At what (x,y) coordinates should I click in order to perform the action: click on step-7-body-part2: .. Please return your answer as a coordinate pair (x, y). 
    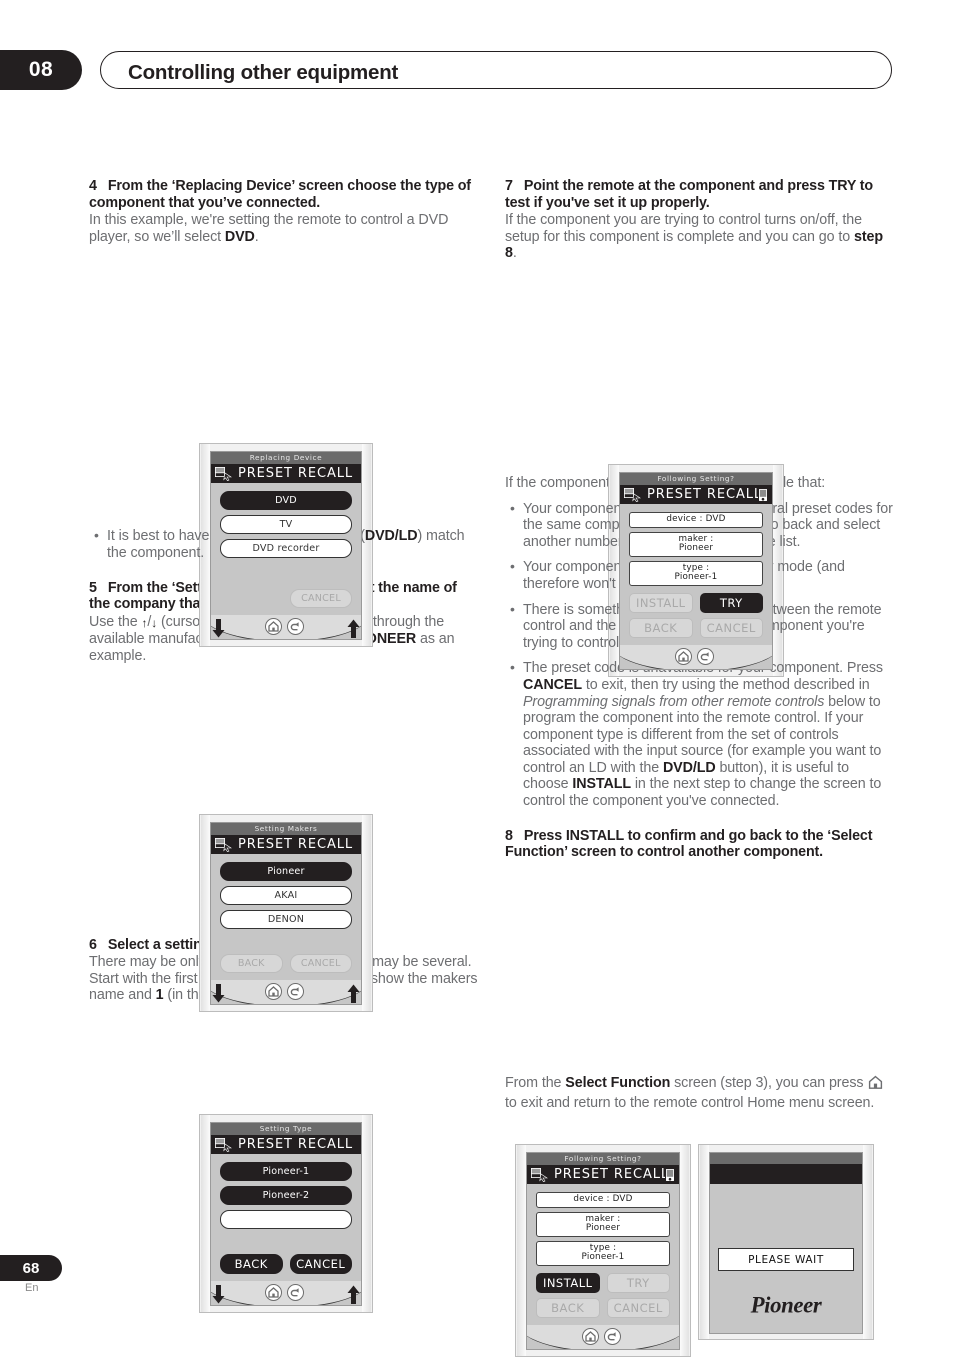
    Looking at the image, I should click on (514, 253).